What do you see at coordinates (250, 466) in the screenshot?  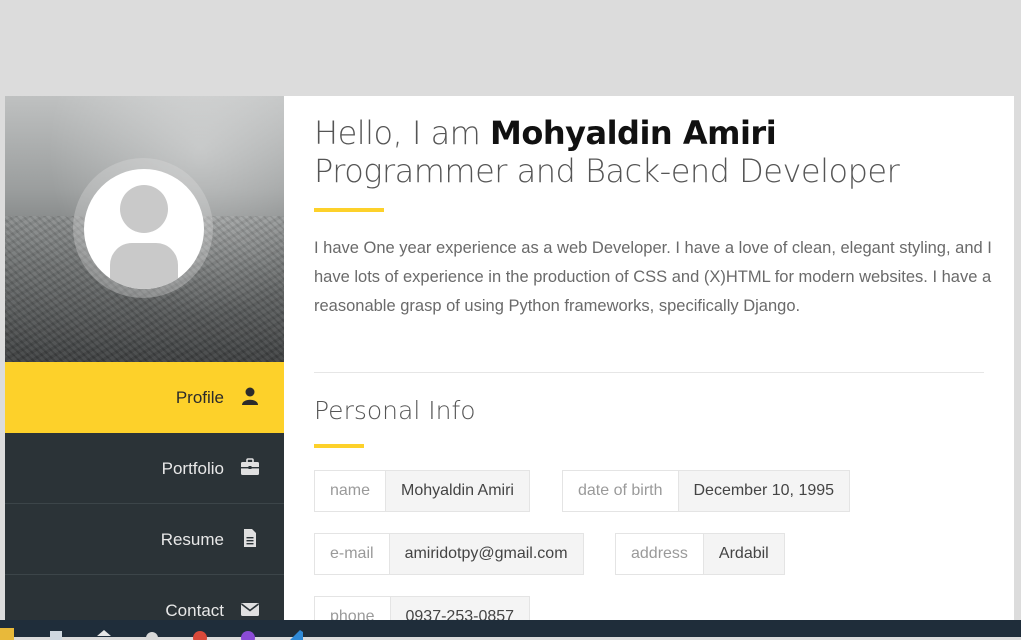 I see `briefcase-icon` at bounding box center [250, 466].